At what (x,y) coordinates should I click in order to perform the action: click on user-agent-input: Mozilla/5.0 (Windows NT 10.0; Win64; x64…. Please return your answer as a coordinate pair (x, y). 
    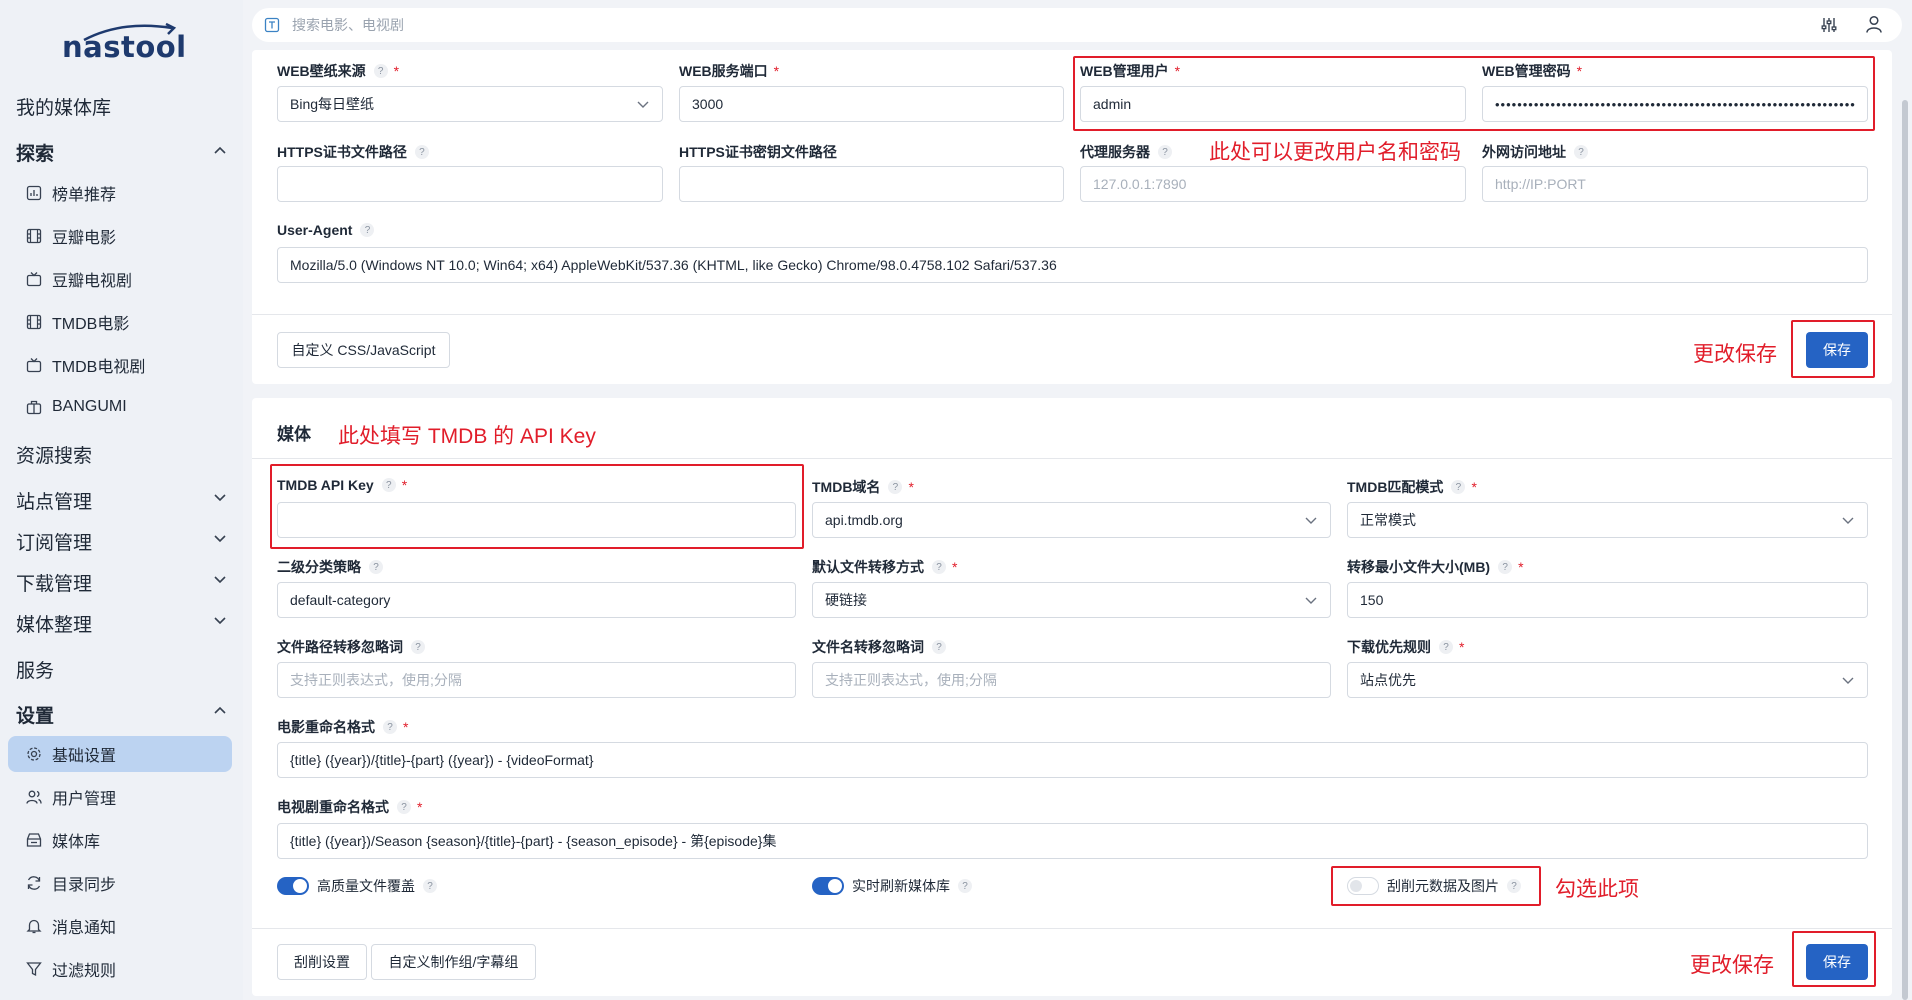
    Looking at the image, I should click on (1072, 265).